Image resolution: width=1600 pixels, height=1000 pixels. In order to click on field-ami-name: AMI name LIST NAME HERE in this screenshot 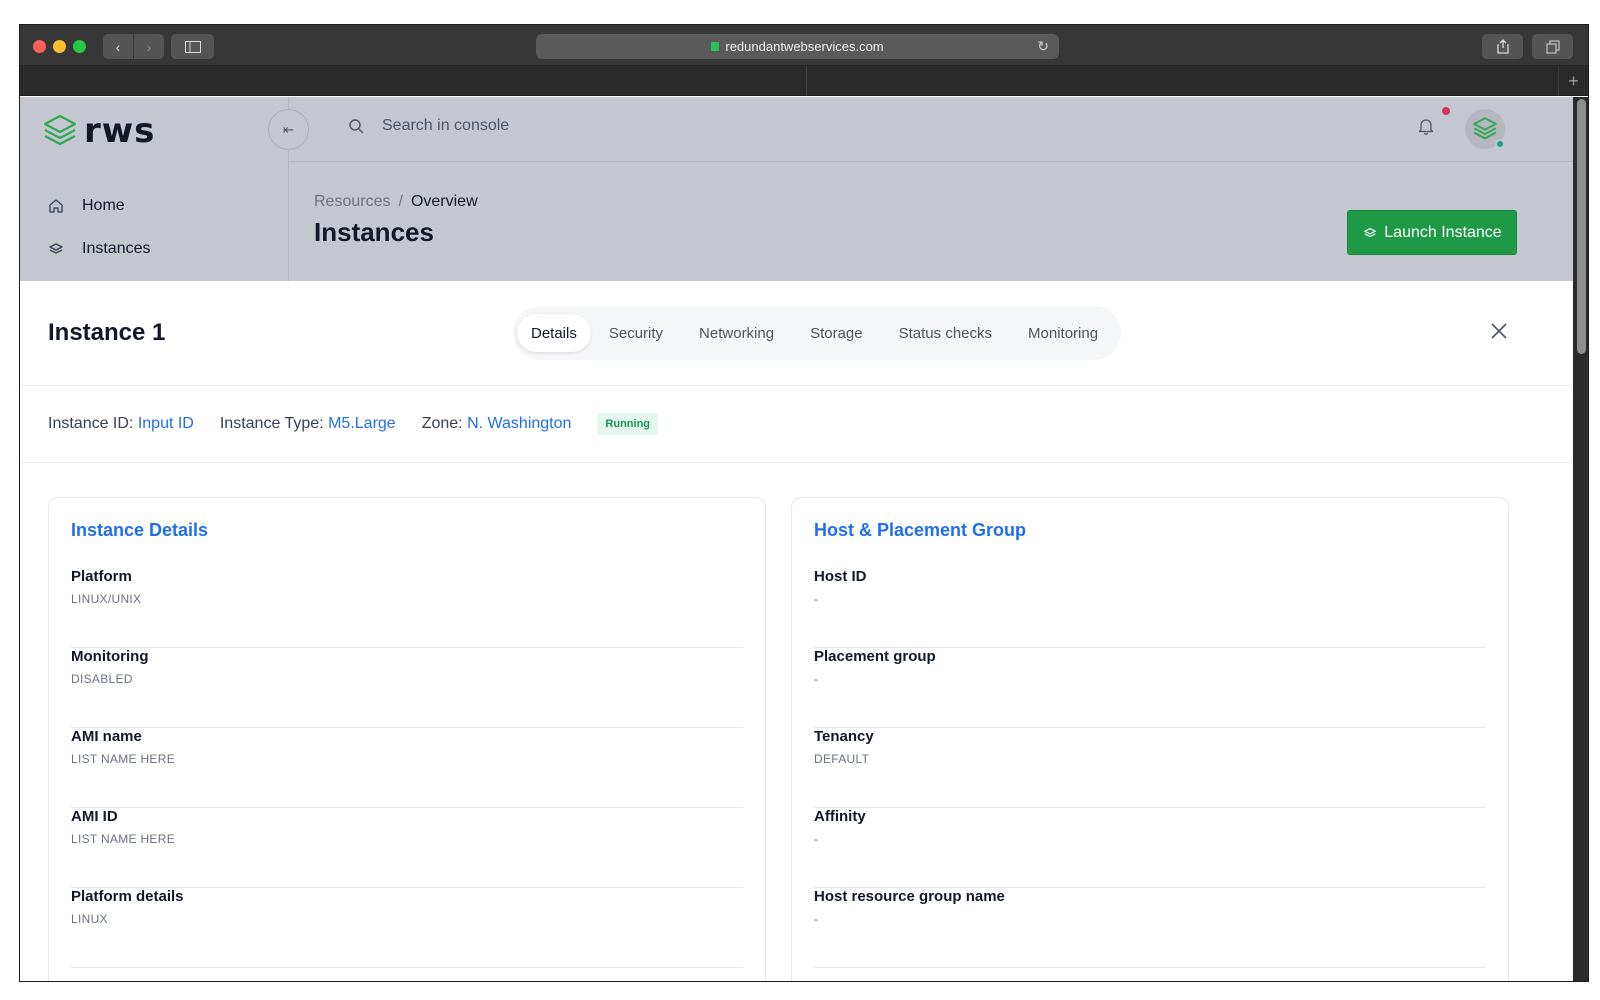, I will do `click(407, 768)`.